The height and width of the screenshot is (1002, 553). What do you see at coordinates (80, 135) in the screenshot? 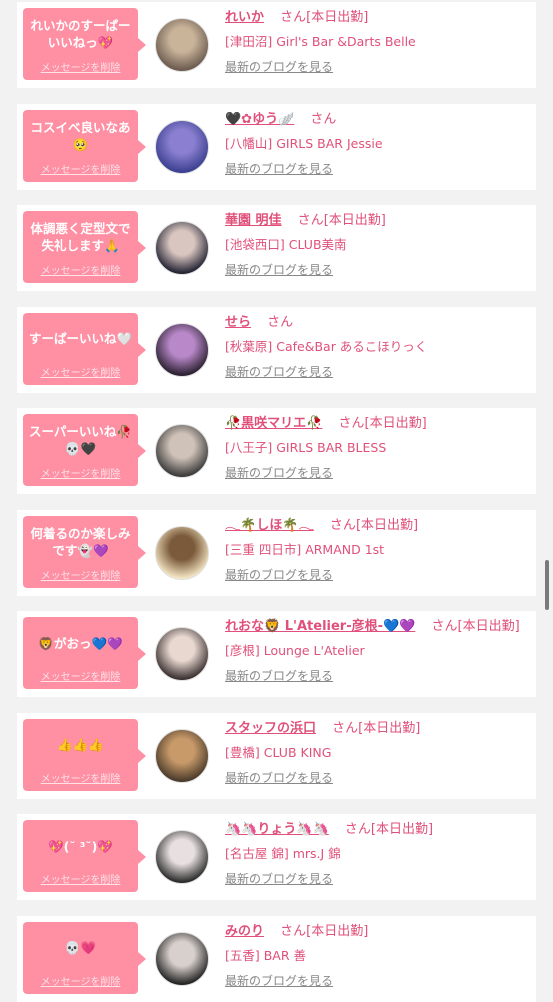
I see `message-text: コスイベ良いなあ🥺` at bounding box center [80, 135].